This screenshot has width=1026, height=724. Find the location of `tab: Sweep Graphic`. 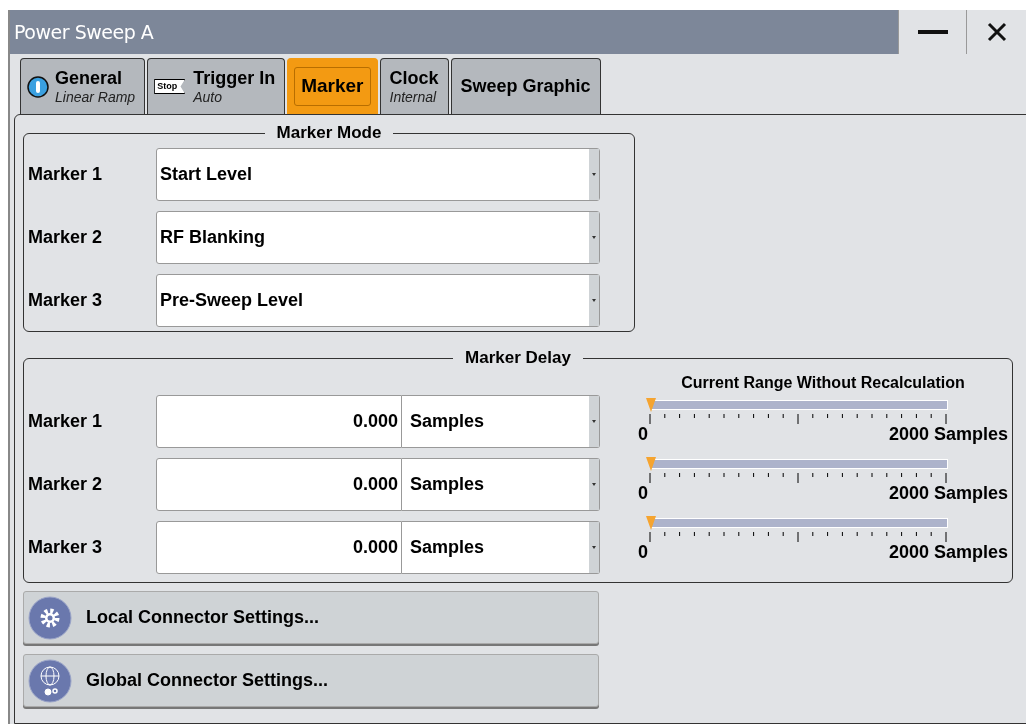

tab: Sweep Graphic is located at coordinates (525, 86).